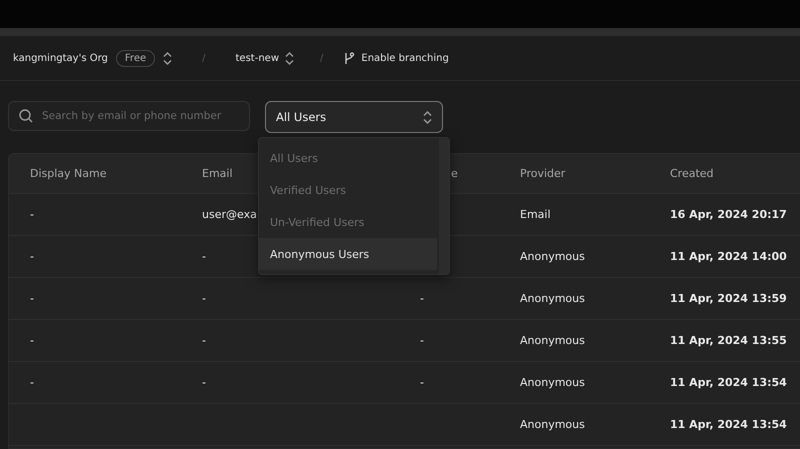 This screenshot has width=800, height=449. What do you see at coordinates (265, 58) in the screenshot?
I see `project-selector: test-new` at bounding box center [265, 58].